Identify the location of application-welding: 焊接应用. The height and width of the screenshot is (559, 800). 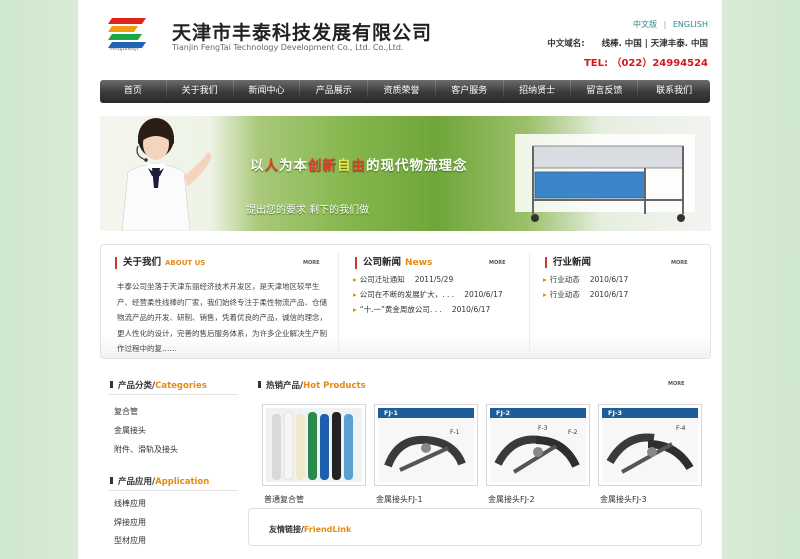
(130, 522).